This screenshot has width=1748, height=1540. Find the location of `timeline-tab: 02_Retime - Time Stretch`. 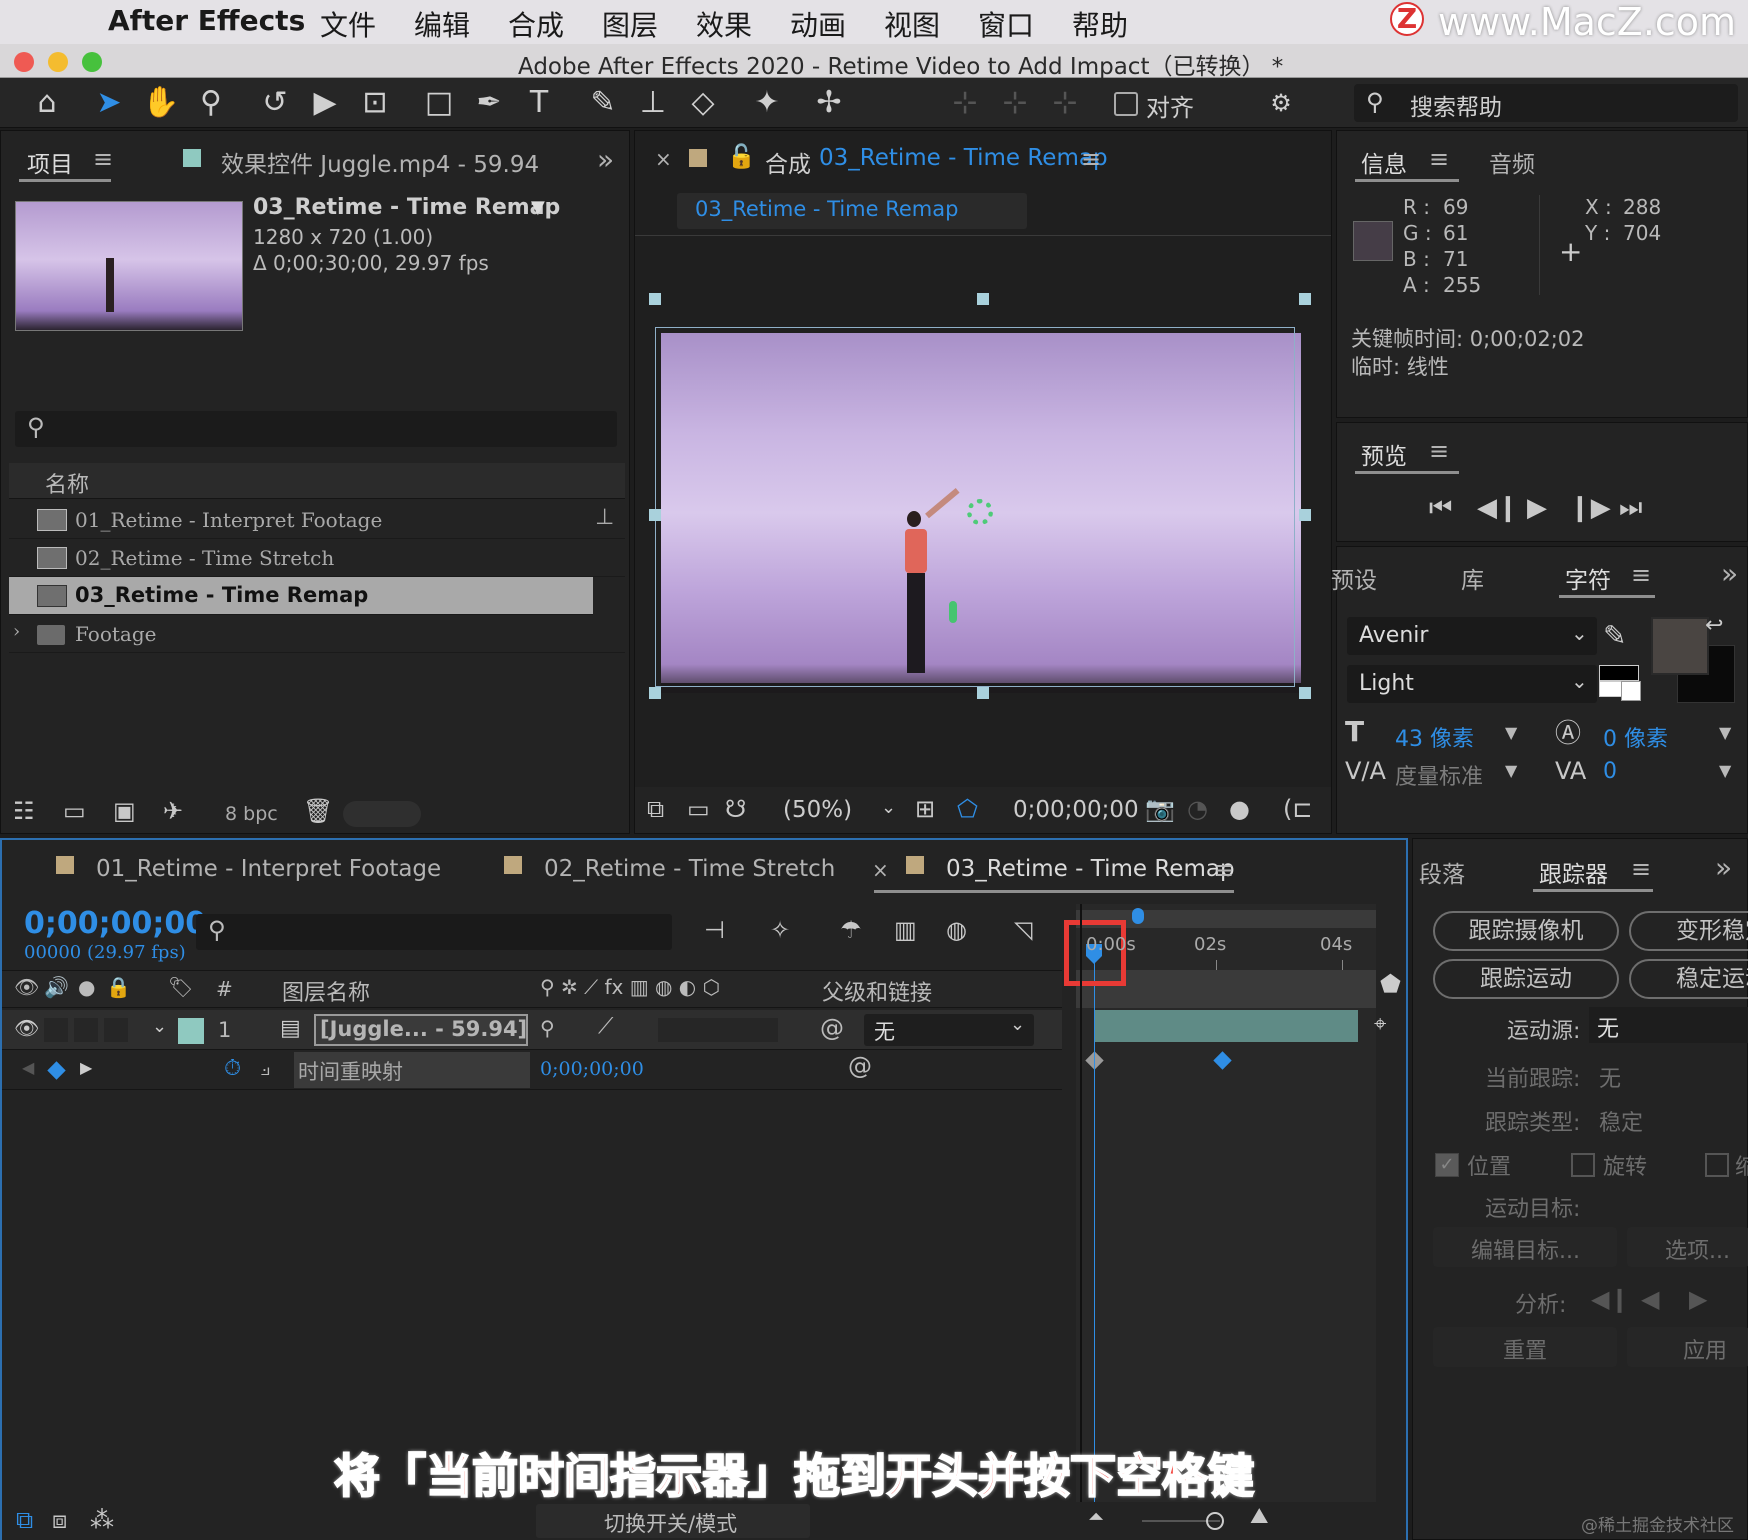

timeline-tab: 02_Retime - Time Stretch is located at coordinates (689, 869).